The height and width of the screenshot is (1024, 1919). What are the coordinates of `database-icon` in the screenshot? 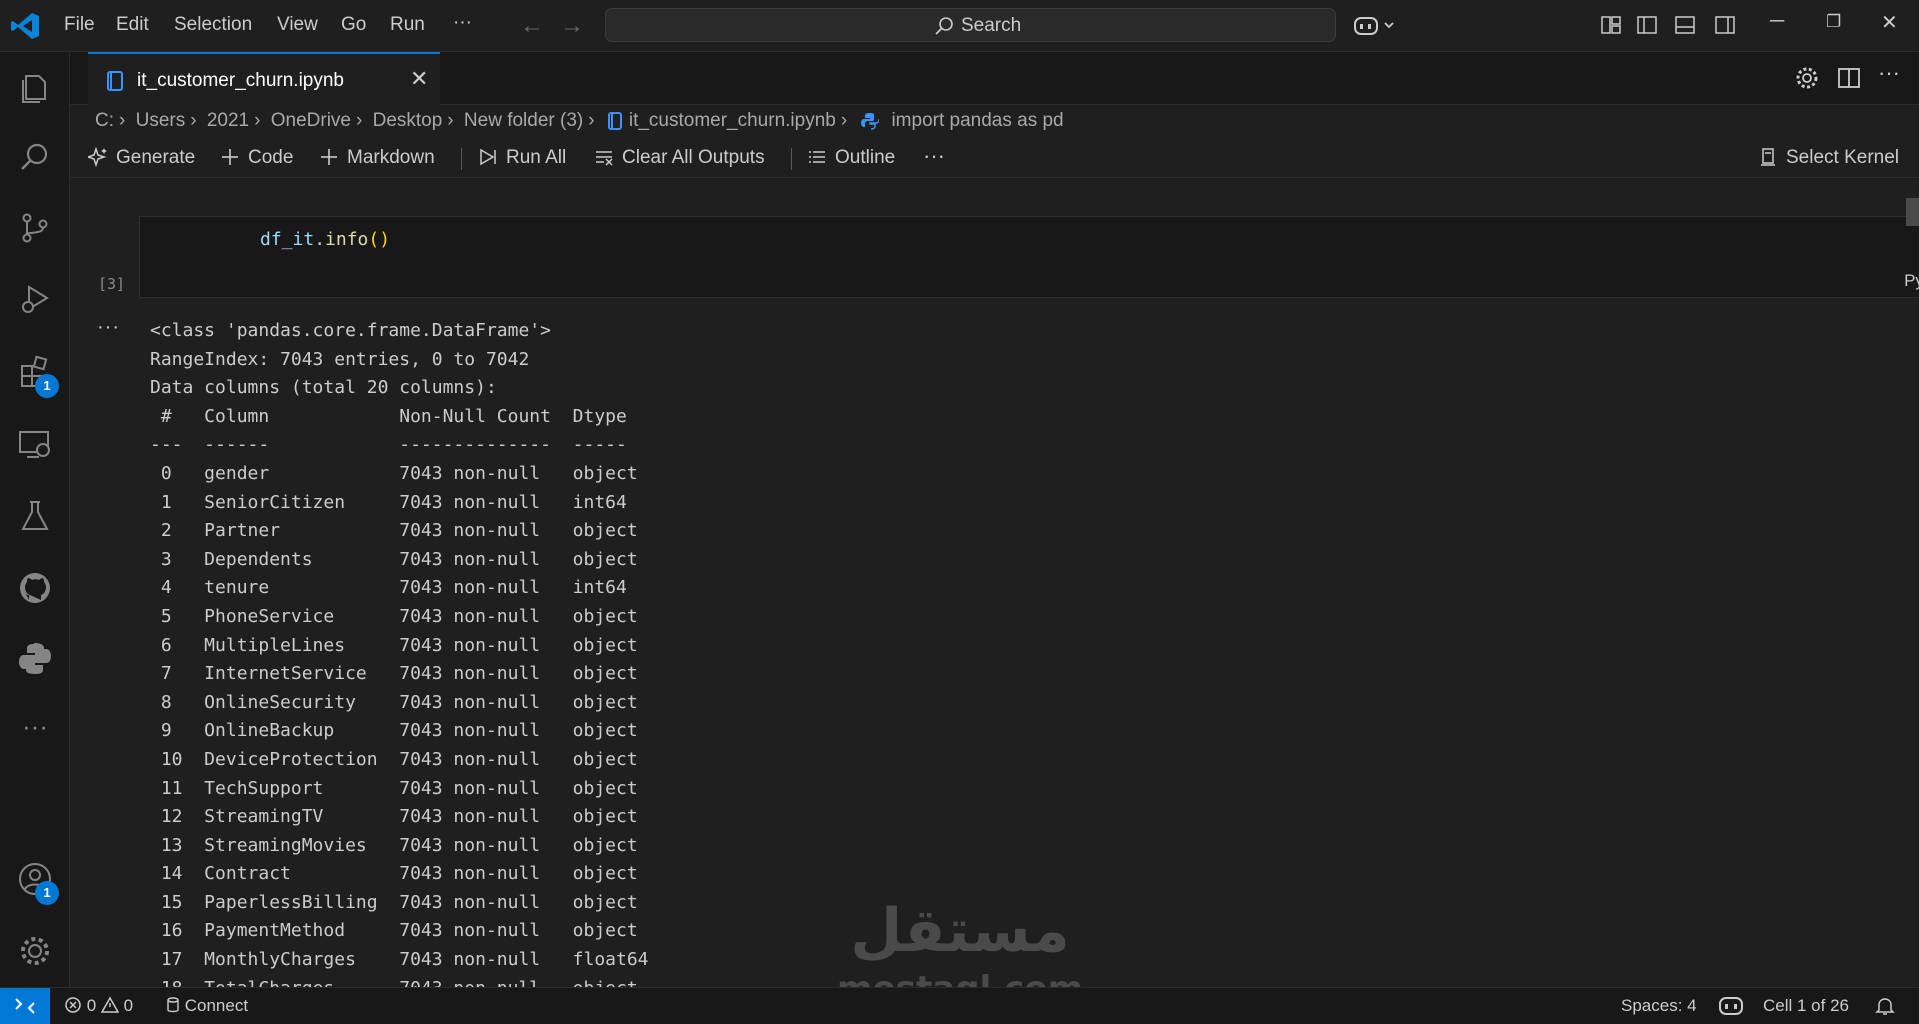 It's located at (173, 1005).